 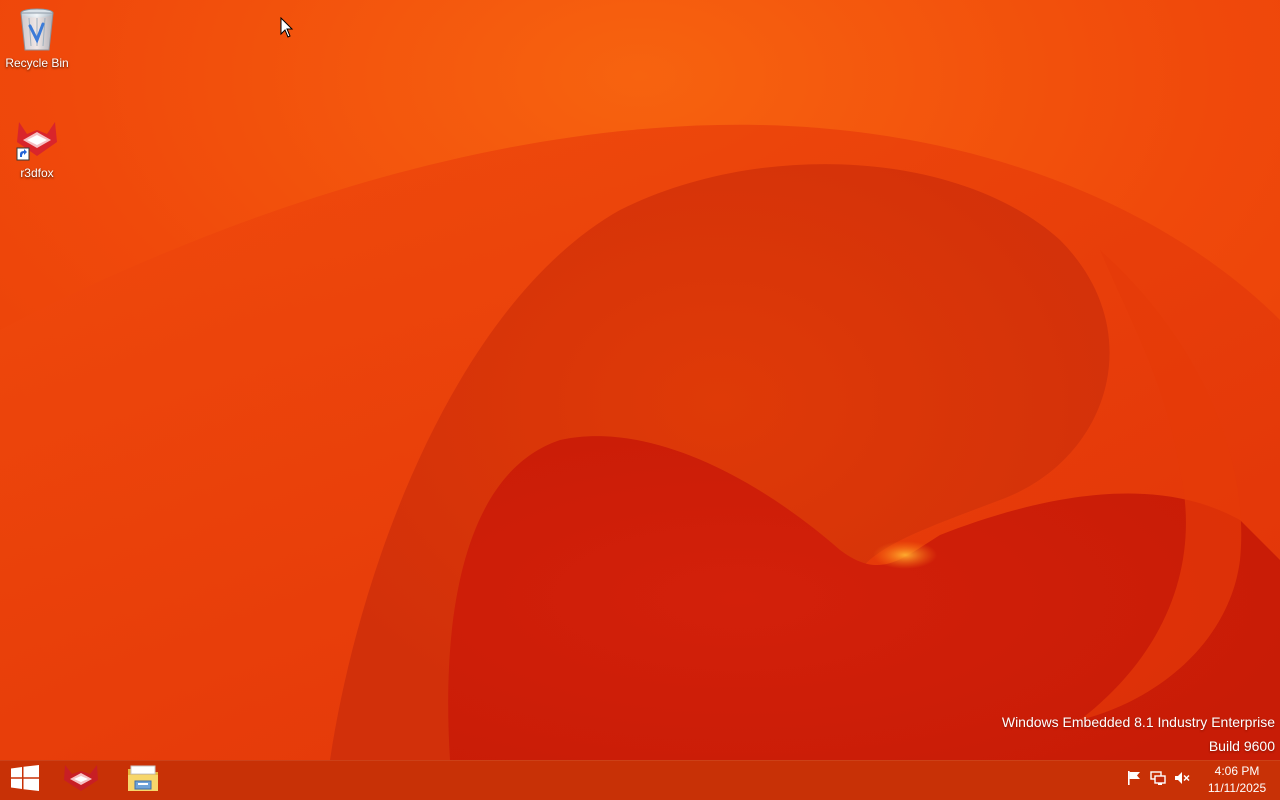 I want to click on desktop-icon-r3dfox: r3dfox, so click(x=37, y=148).